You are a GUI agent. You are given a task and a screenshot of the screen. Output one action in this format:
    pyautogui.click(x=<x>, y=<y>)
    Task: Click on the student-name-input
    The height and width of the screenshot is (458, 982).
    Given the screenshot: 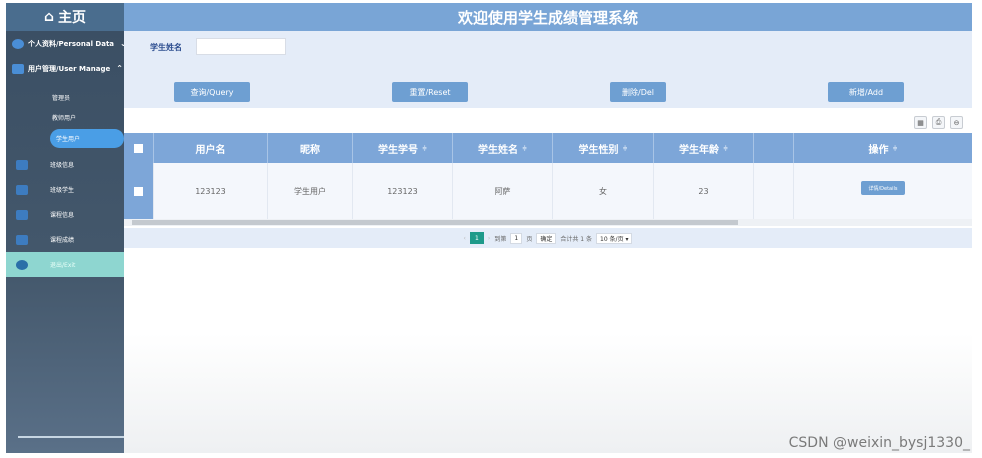 What is the action you would take?
    pyautogui.click(x=241, y=46)
    